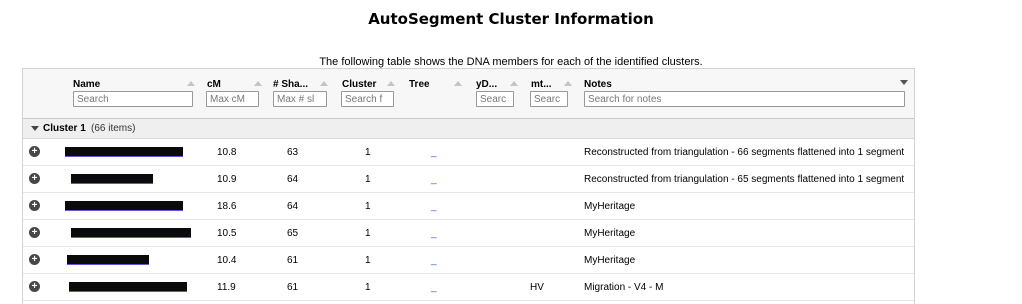 Image resolution: width=1022 pixels, height=304 pixels. I want to click on page-title: AutoSegment Cluster Information, so click(511, 19).